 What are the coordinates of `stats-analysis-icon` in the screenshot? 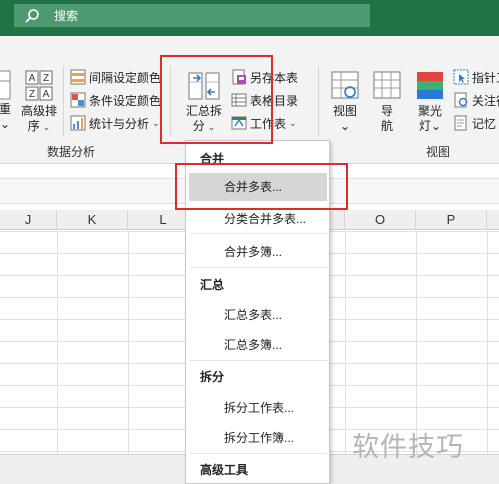 It's located at (78, 123).